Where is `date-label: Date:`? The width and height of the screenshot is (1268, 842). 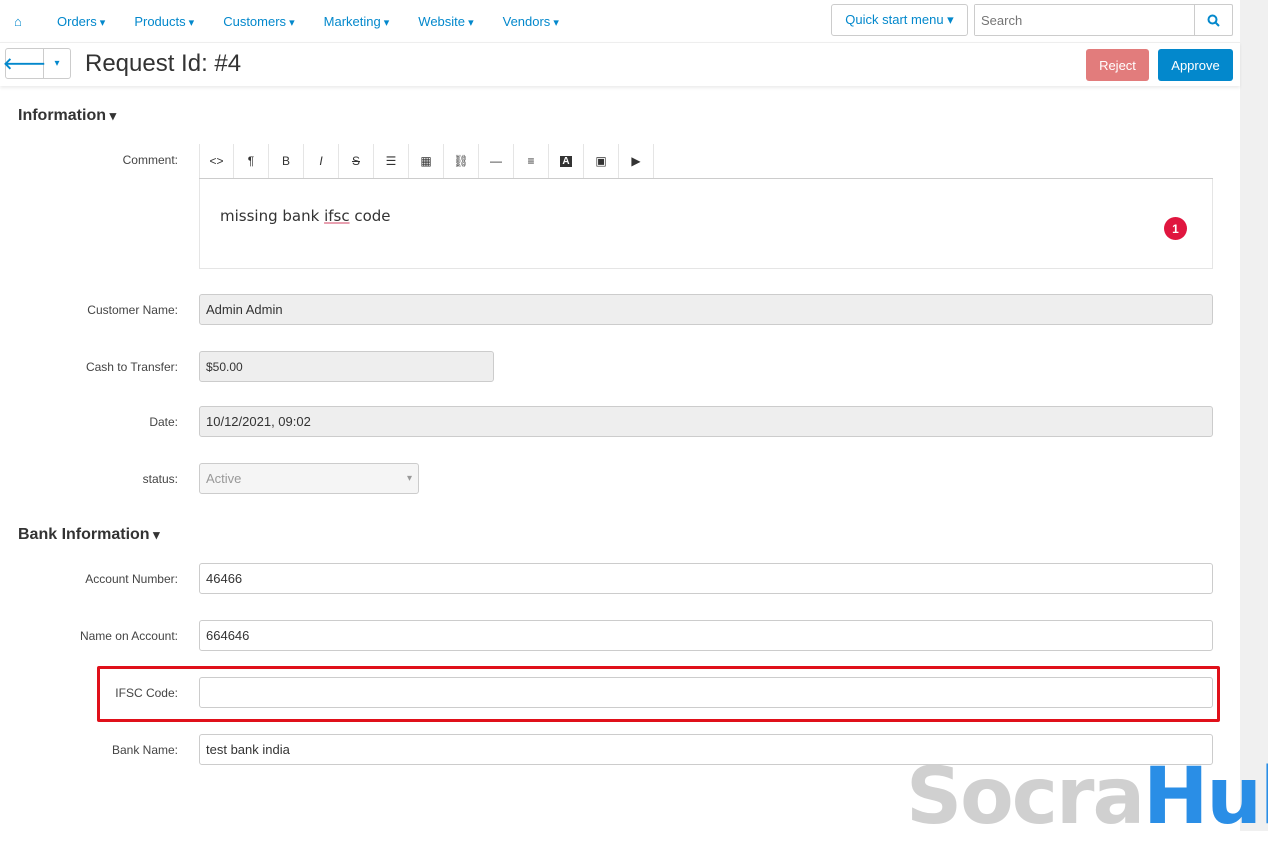 date-label: Date: is located at coordinates (163, 422).